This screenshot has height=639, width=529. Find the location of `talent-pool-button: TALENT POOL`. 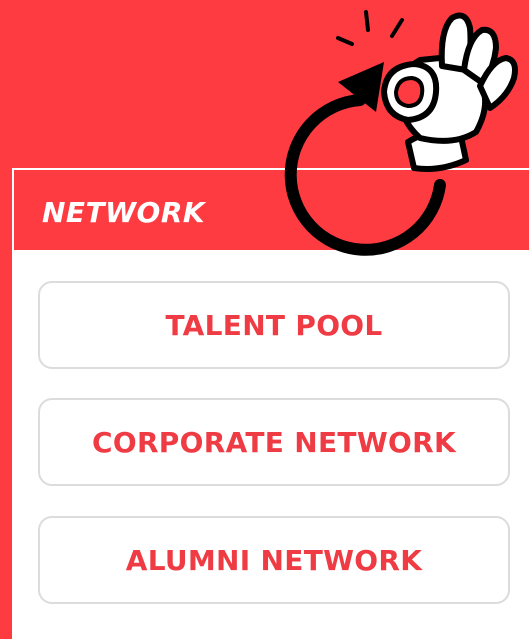

talent-pool-button: TALENT POOL is located at coordinates (274, 325).